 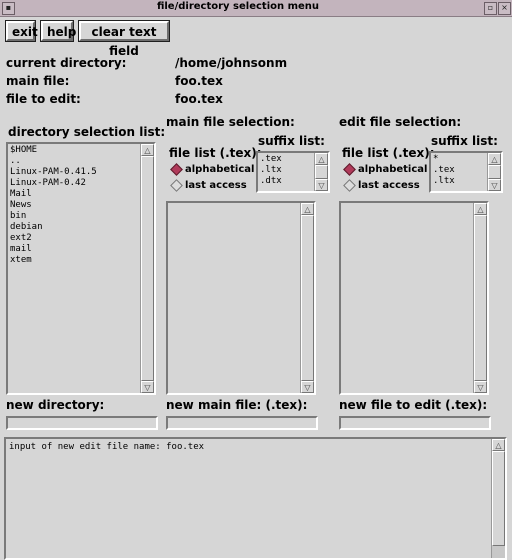 I want to click on edit-file-listbox: △ ▽, so click(x=414, y=298).